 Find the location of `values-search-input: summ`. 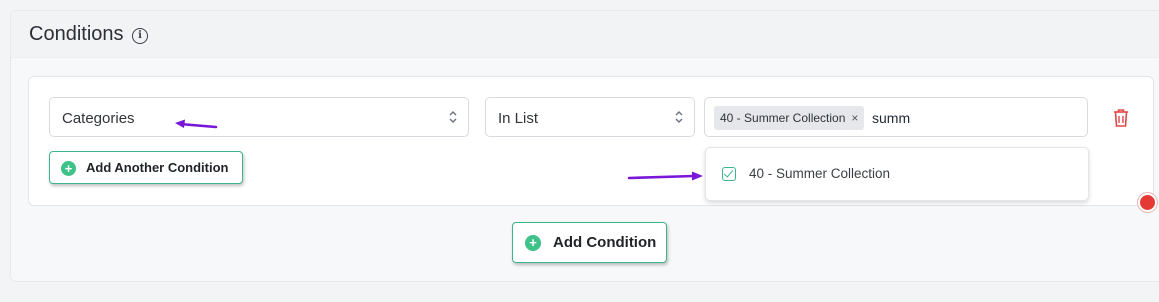

values-search-input: summ is located at coordinates (891, 118).